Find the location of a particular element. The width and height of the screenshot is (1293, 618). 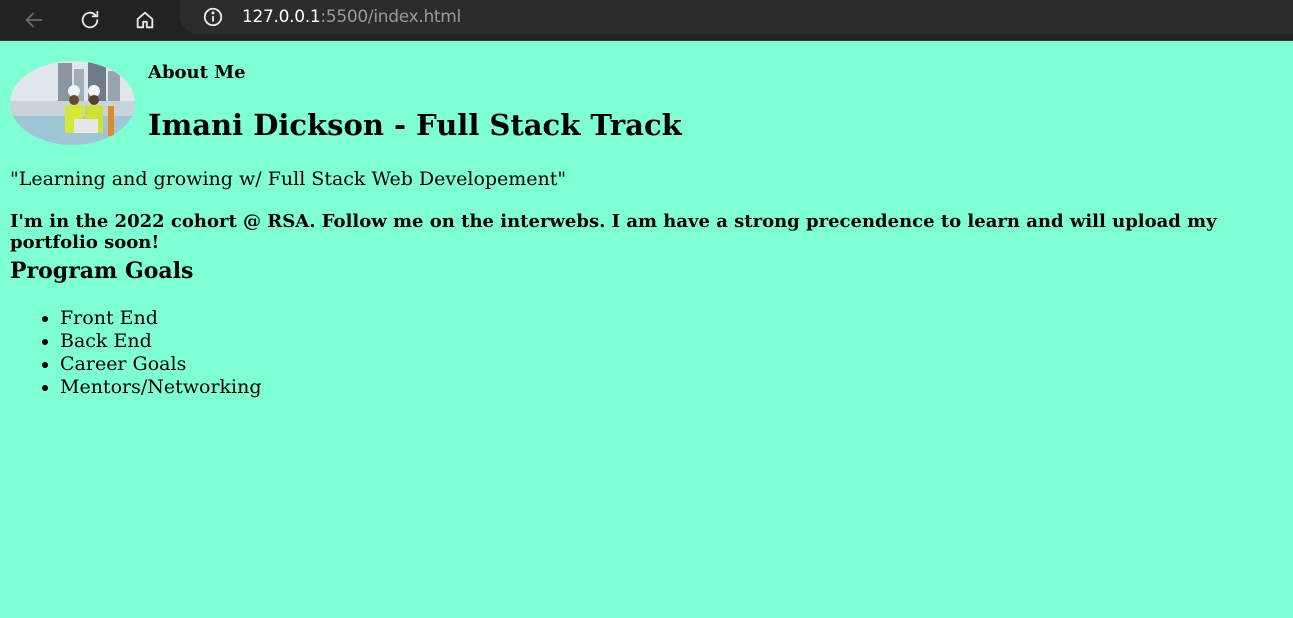

list-item: Career Goals is located at coordinates (161, 364).